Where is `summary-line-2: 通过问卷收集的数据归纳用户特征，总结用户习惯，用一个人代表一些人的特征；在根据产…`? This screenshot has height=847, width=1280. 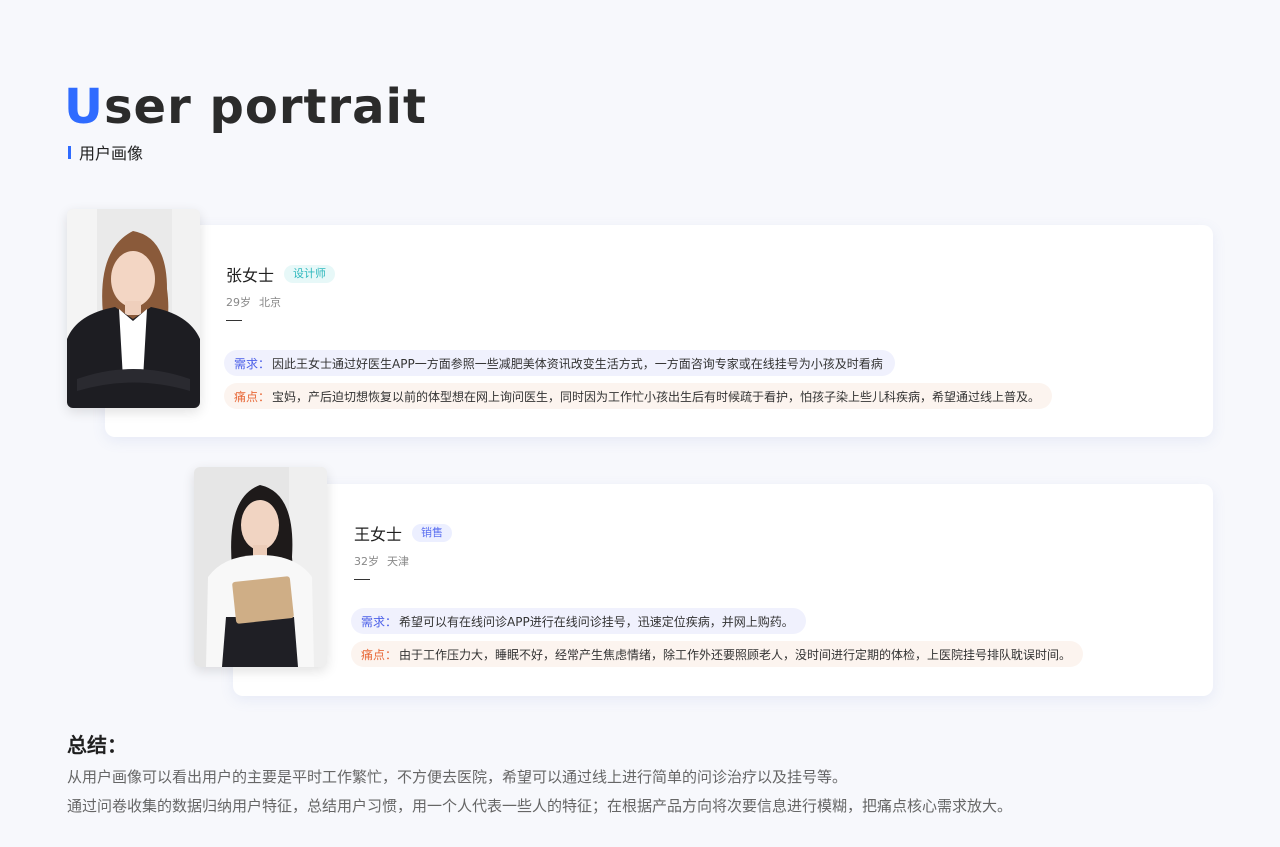 summary-line-2: 通过问卷收集的数据归纳用户特征，总结用户习惯，用一个人代表一些人的特征；在根据产… is located at coordinates (540, 806).